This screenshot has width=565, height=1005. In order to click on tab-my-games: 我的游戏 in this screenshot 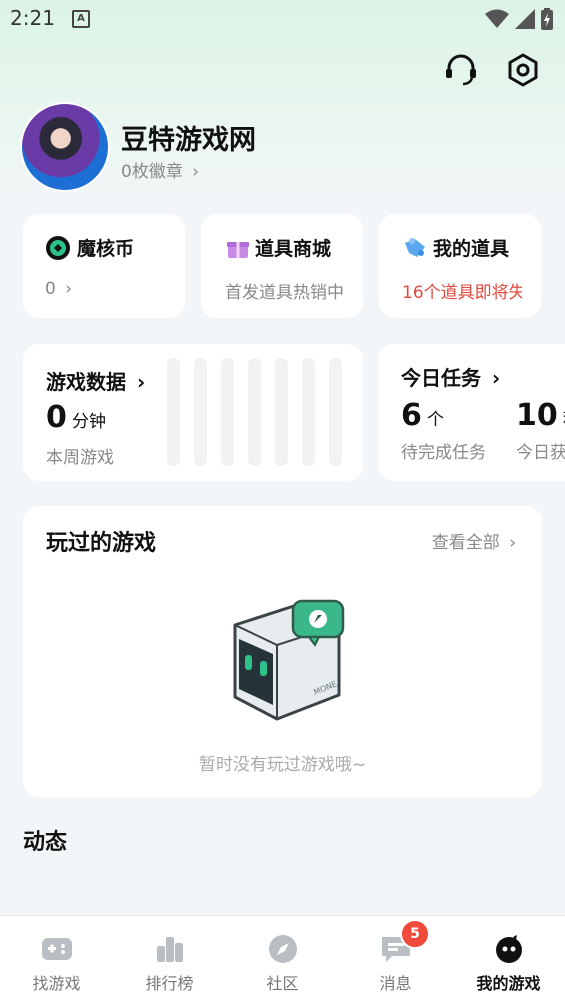, I will do `click(508, 960)`.